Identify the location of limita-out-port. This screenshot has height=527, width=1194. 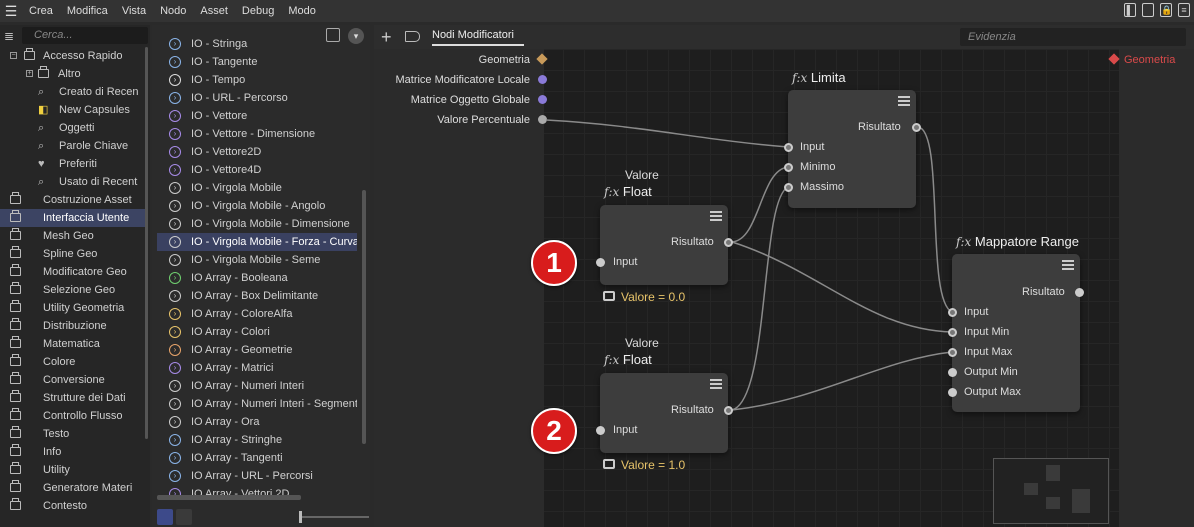
(916, 127).